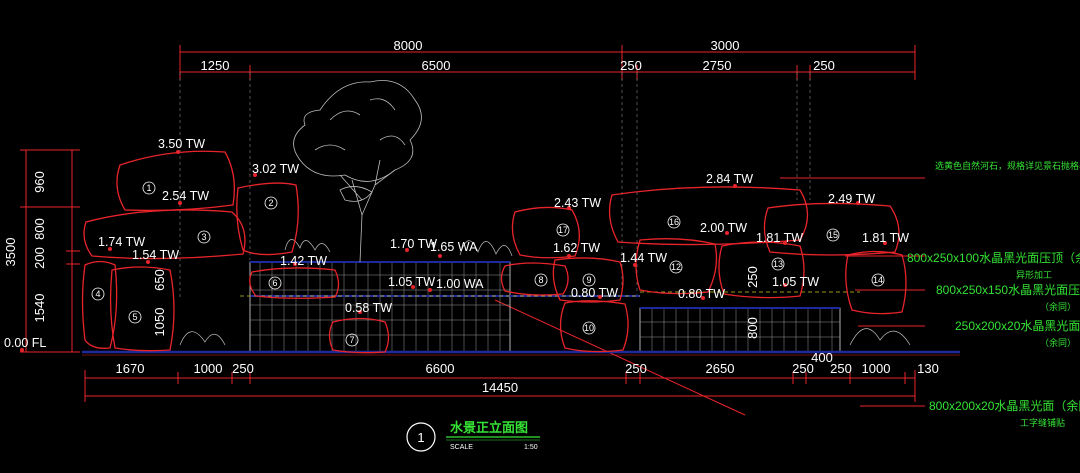 This screenshot has width=1080, height=473. I want to click on dim-bottom-2650: 2650, so click(720, 368).